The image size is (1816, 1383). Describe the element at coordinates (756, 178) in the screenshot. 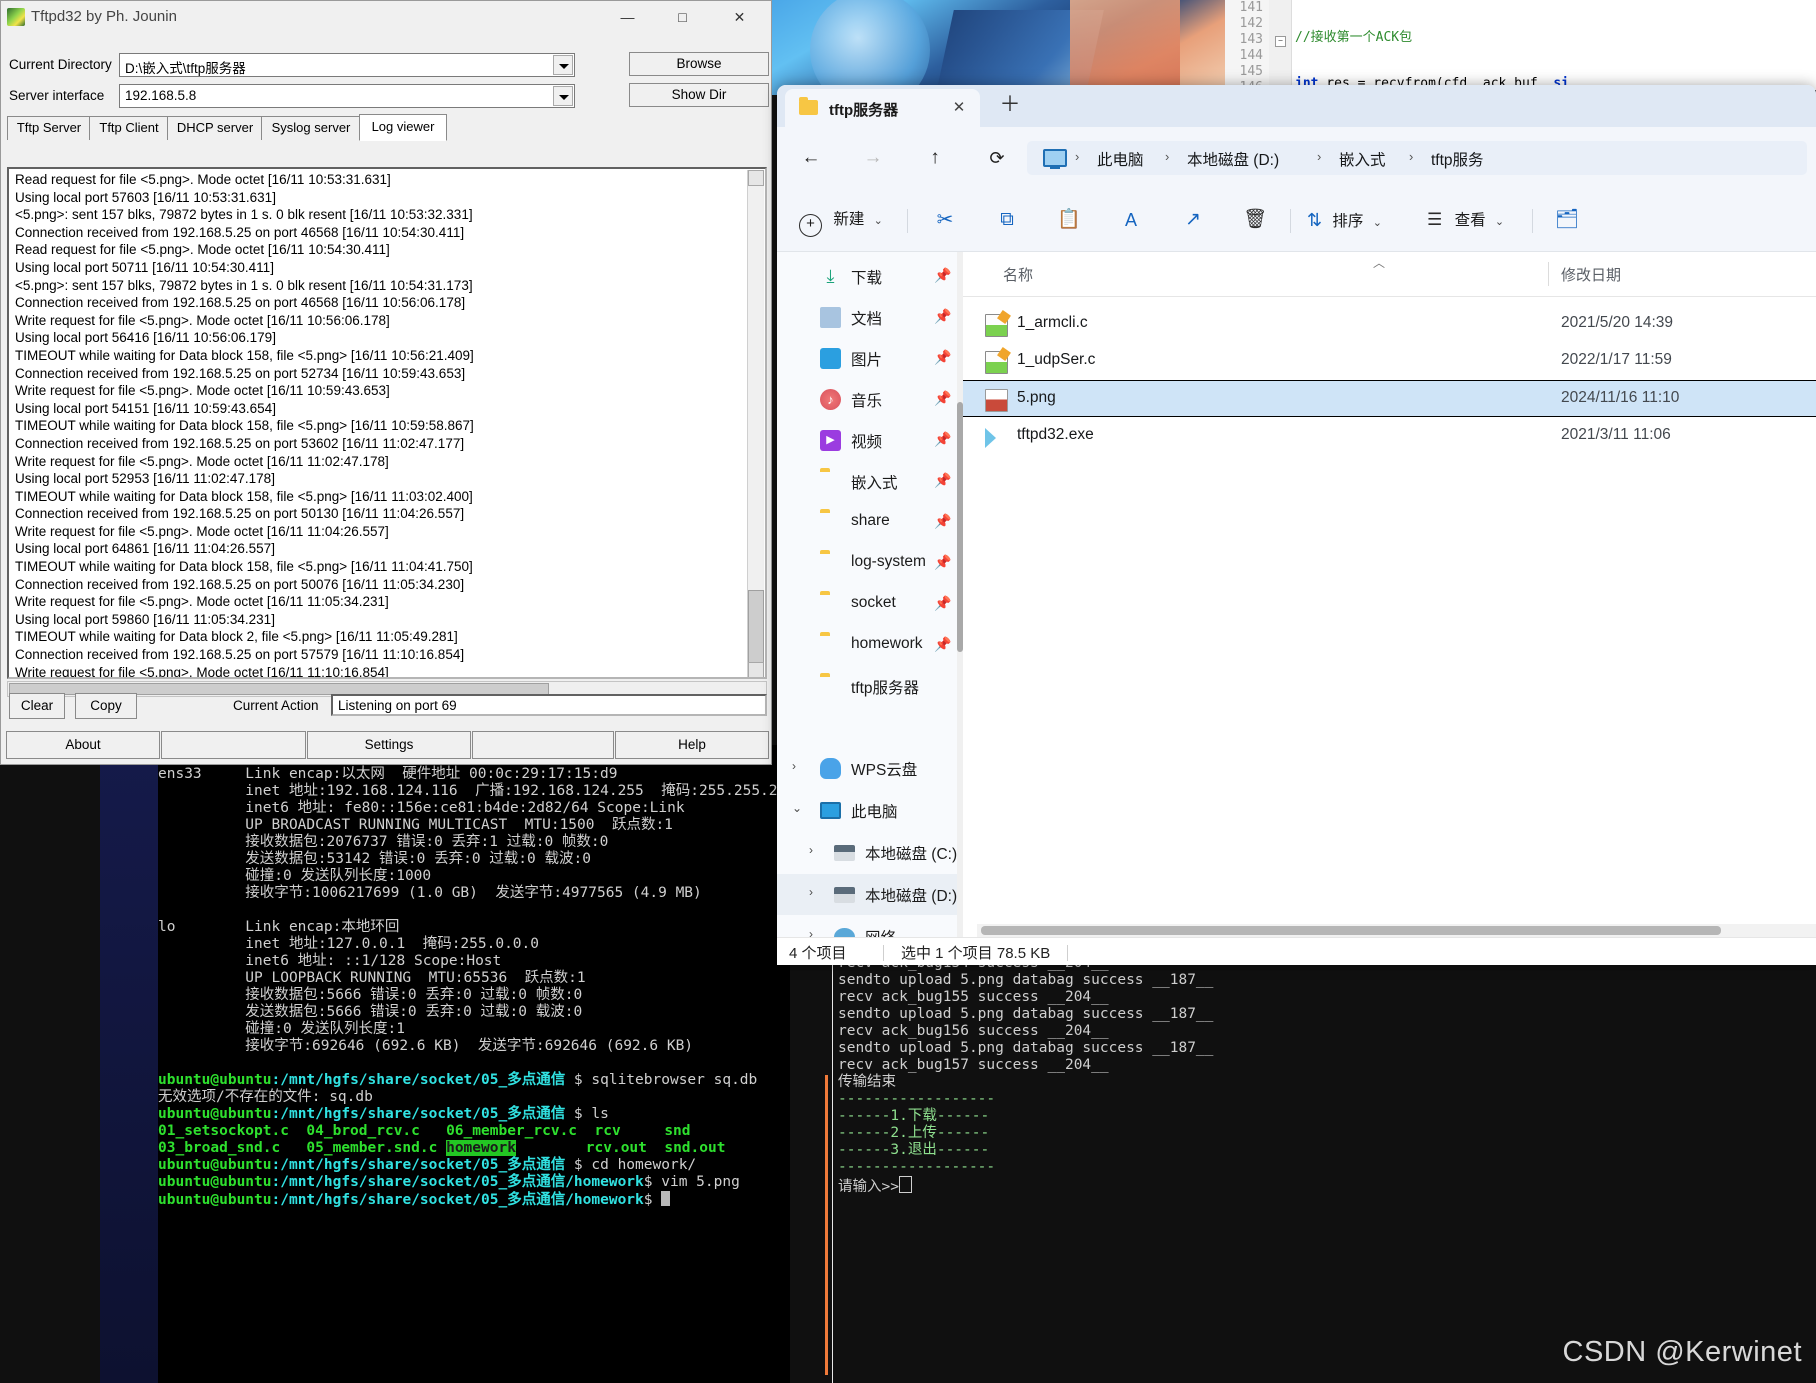

I see `scroll-up-icon` at that location.